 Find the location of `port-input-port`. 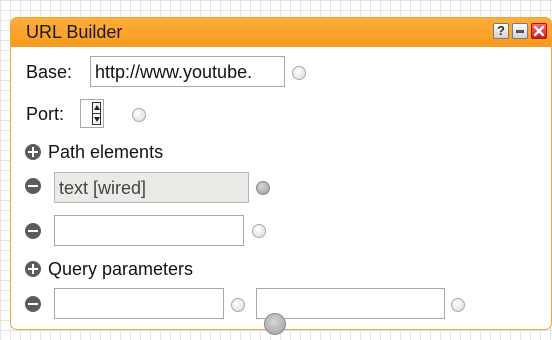

port-input-port is located at coordinates (139, 115).